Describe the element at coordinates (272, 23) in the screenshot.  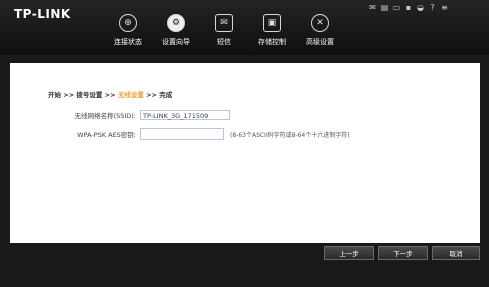
I see `storage-icon: ▣` at that location.